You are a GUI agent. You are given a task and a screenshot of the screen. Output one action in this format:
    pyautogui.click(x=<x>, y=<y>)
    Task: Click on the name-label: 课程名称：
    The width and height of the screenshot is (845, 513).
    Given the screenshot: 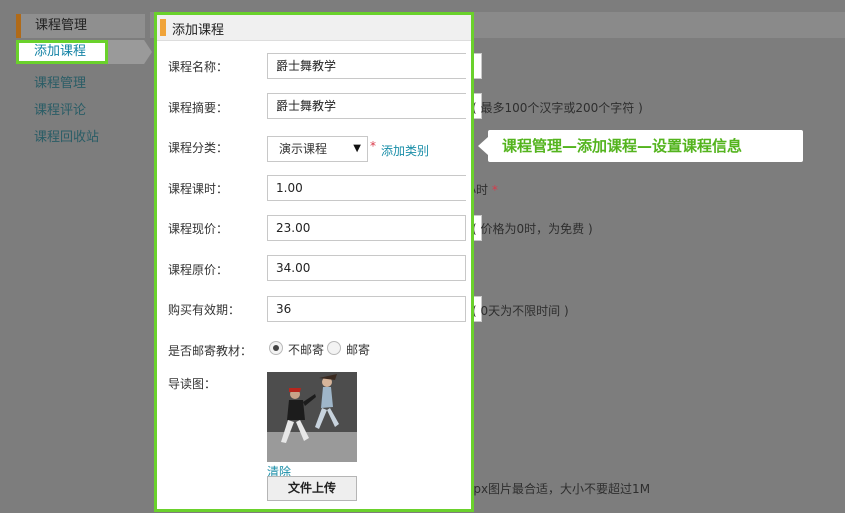 What is the action you would take?
    pyautogui.click(x=198, y=67)
    